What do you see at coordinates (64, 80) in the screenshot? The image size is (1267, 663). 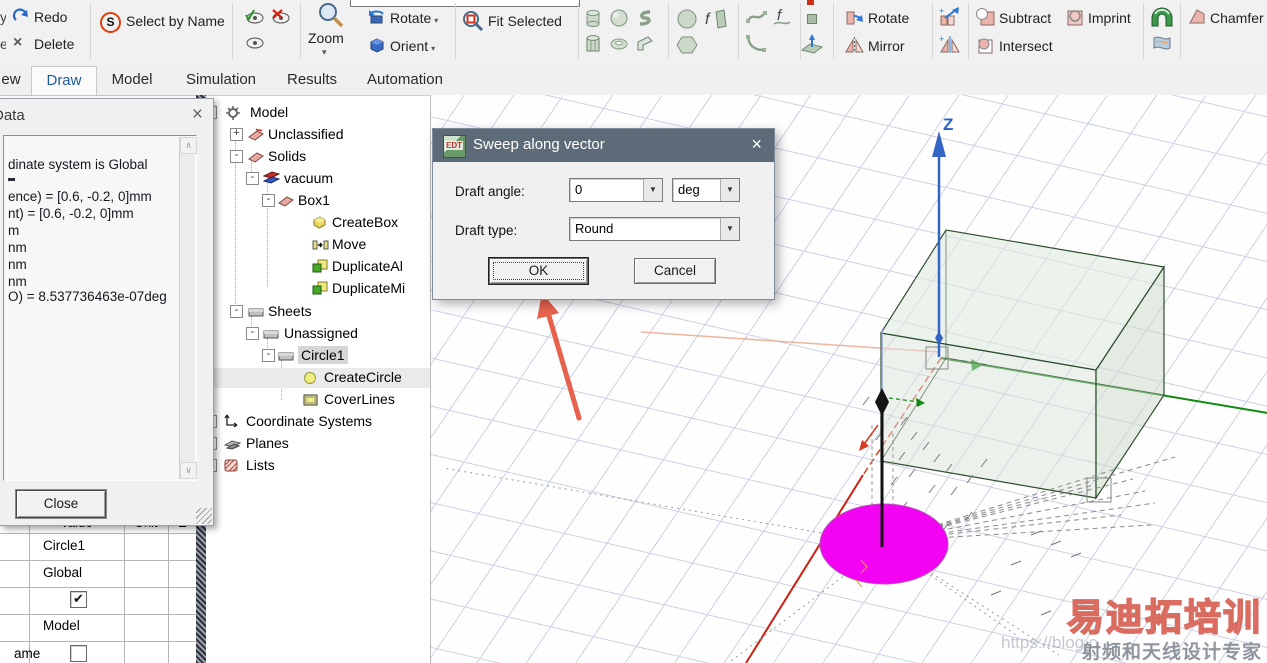 I see `tab-draw: Draw` at bounding box center [64, 80].